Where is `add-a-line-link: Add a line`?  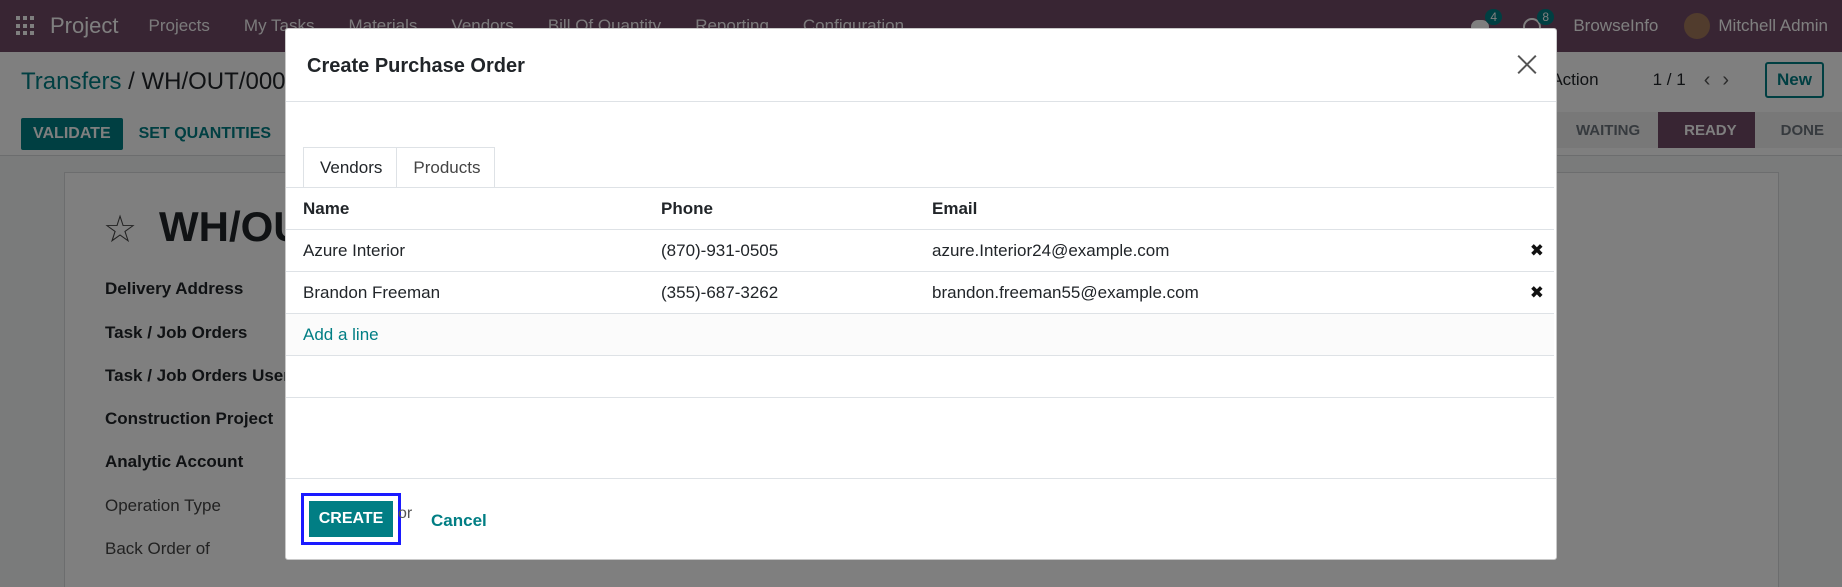 add-a-line-link: Add a line is located at coordinates (341, 335).